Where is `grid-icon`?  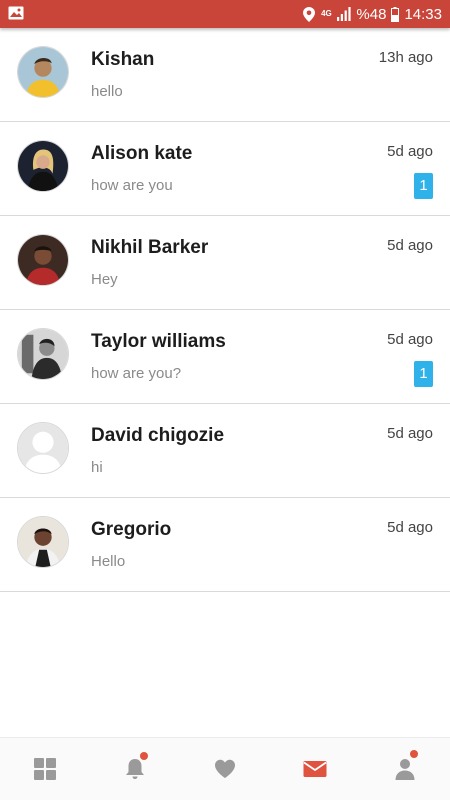 grid-icon is located at coordinates (45, 769).